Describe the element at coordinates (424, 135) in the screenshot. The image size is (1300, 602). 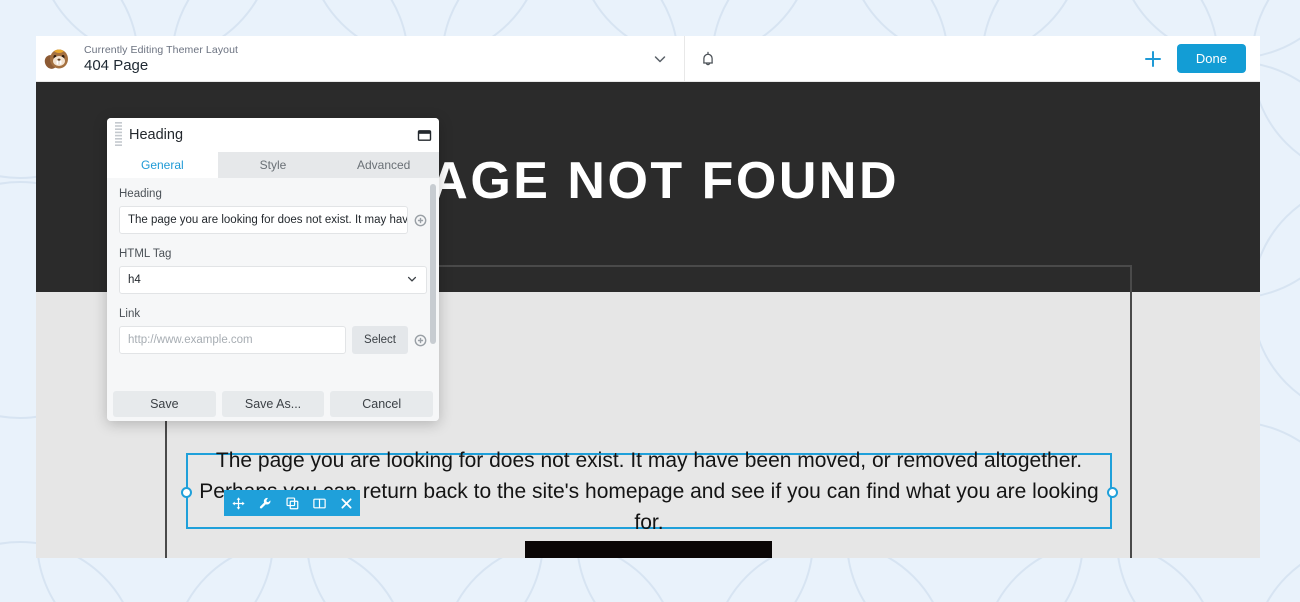
I see `window-mode-icon` at that location.